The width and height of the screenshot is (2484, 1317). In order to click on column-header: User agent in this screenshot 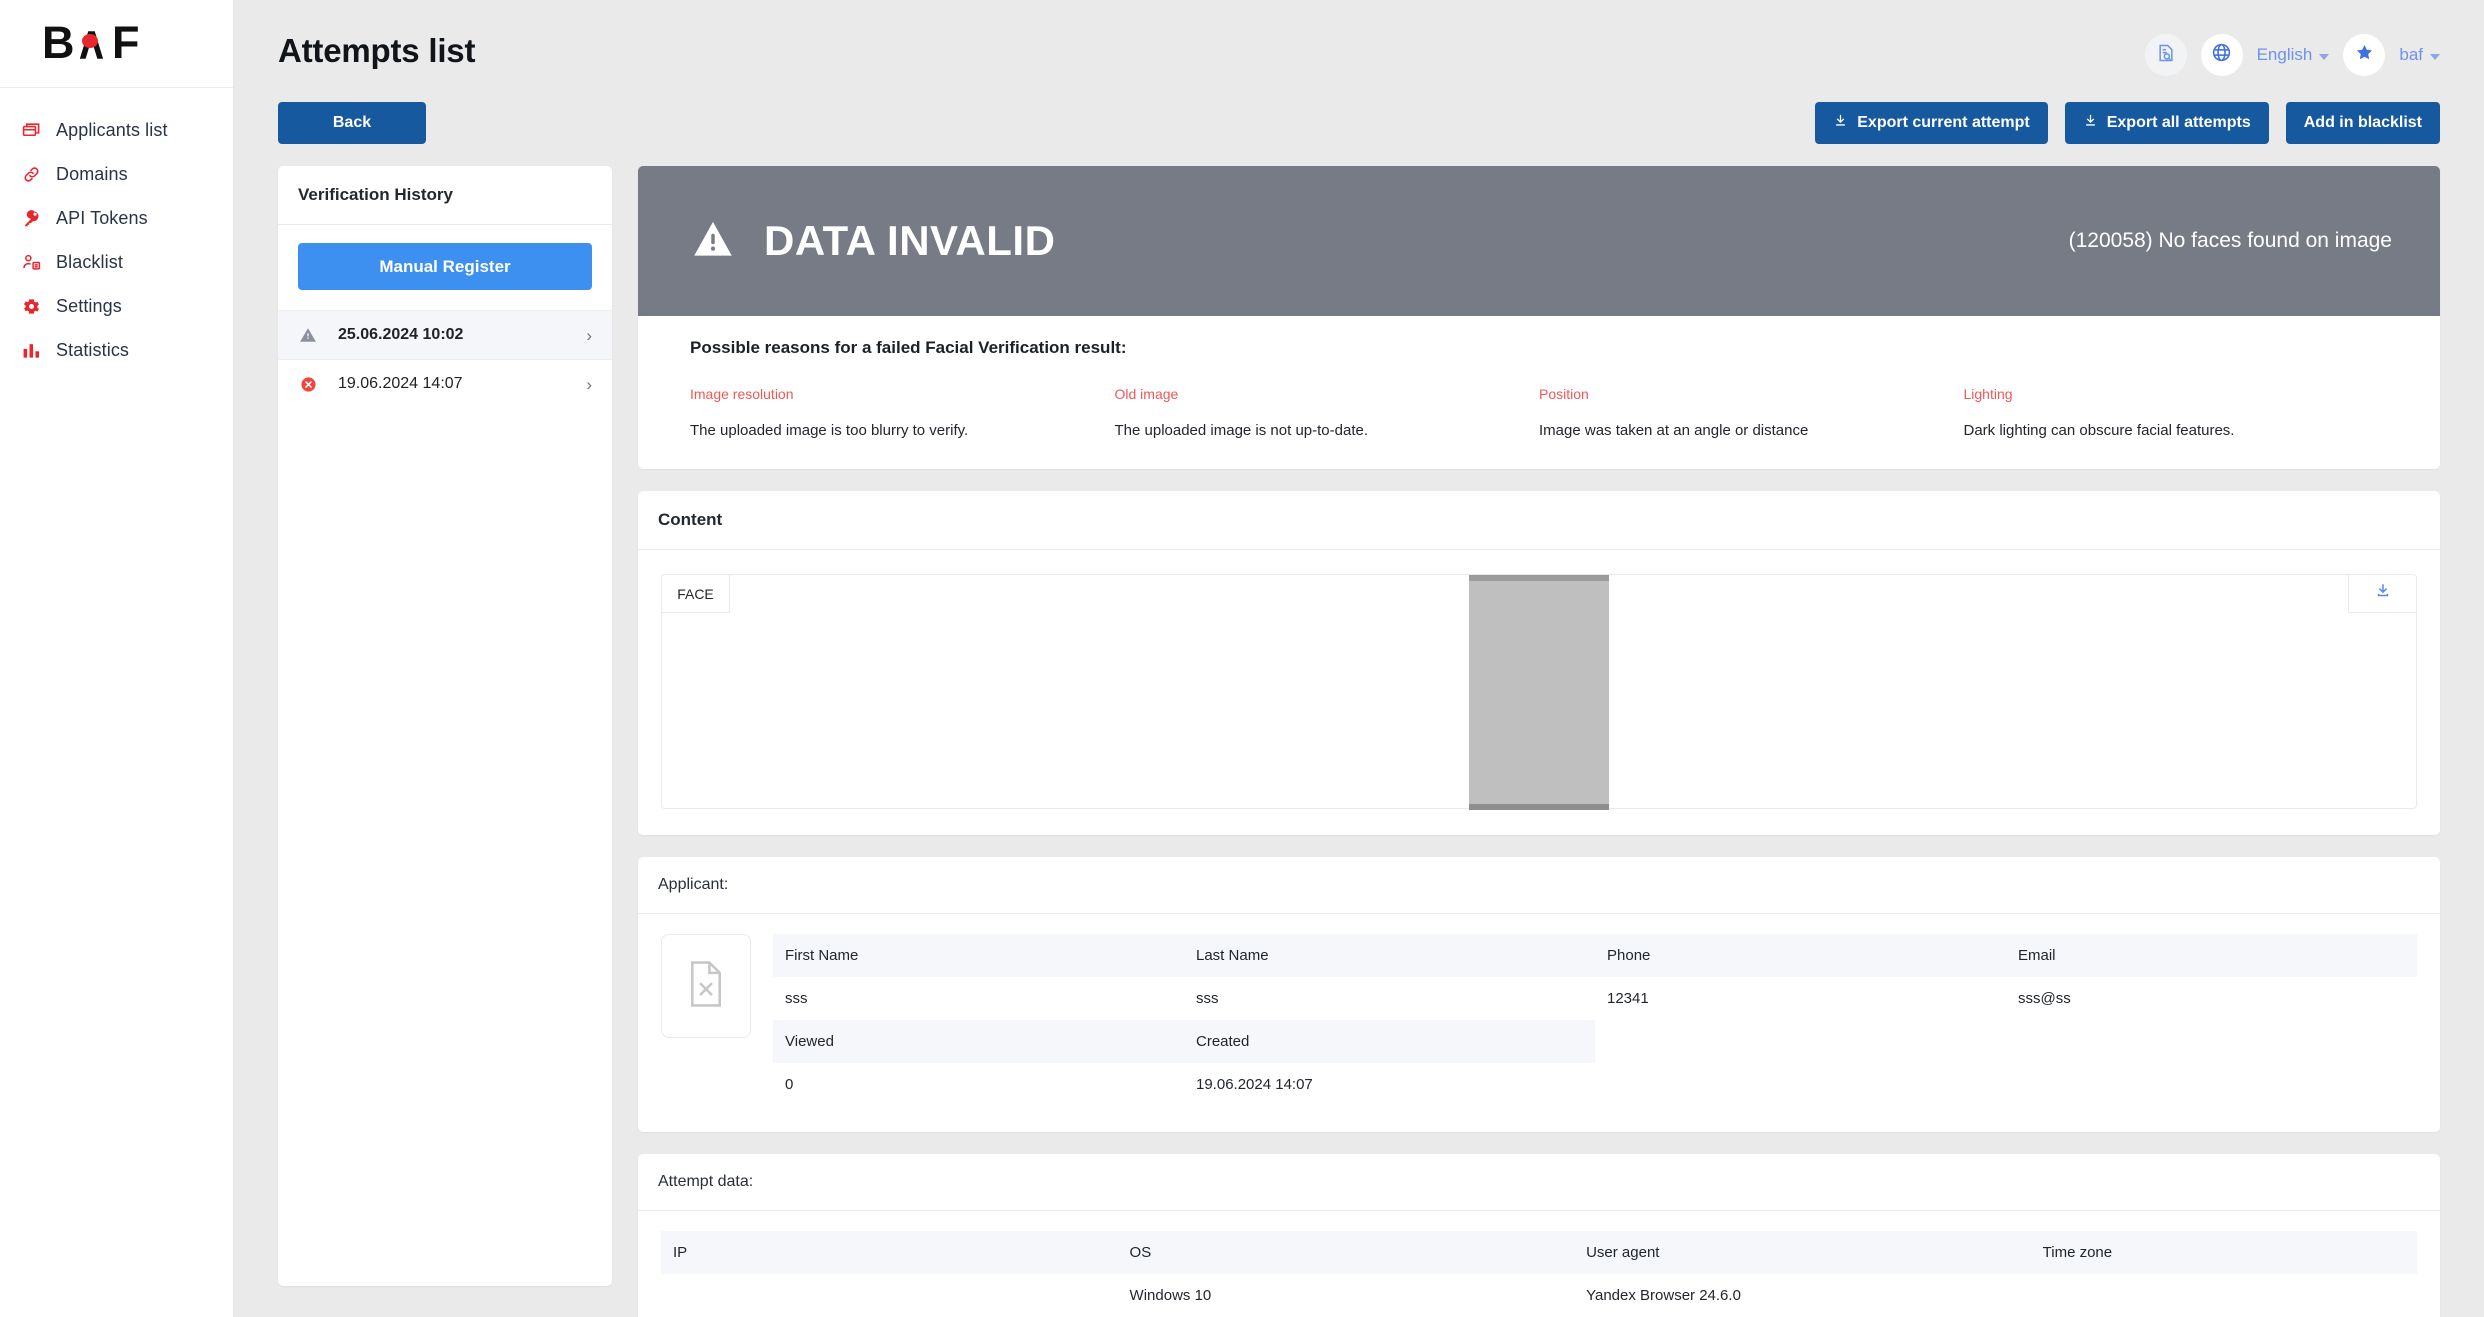, I will do `click(1802, 1252)`.